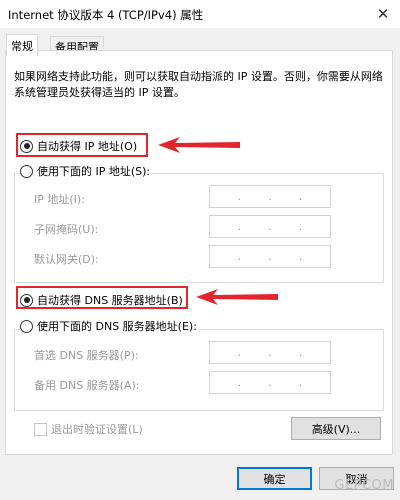 This screenshot has height=500, width=400. I want to click on manual-dns-radio: 使用下面的 DNS 服务器地址(E):, so click(109, 326).